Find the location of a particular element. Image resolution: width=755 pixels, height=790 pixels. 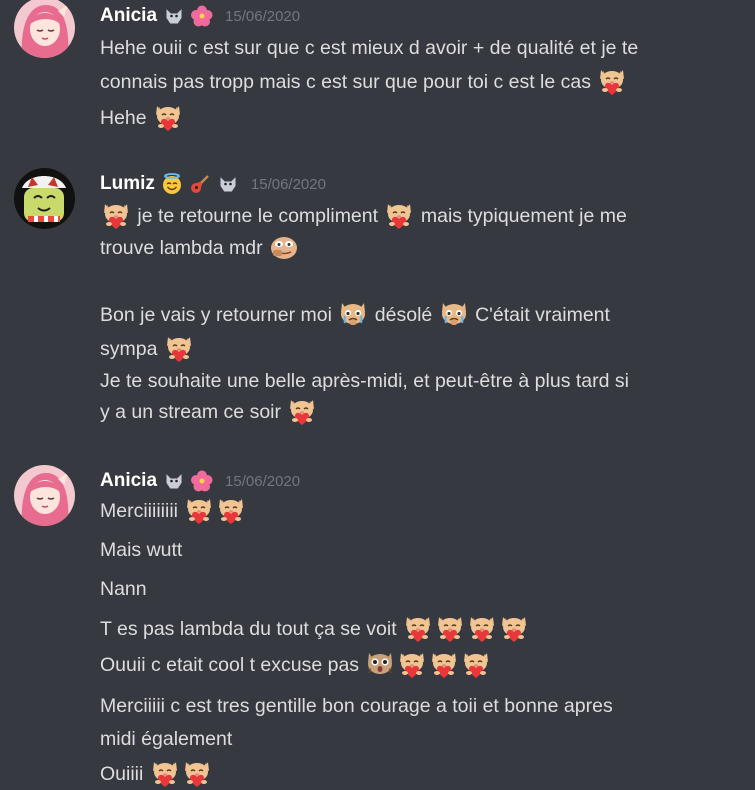

green-character-avatar-icon is located at coordinates (44, 198).